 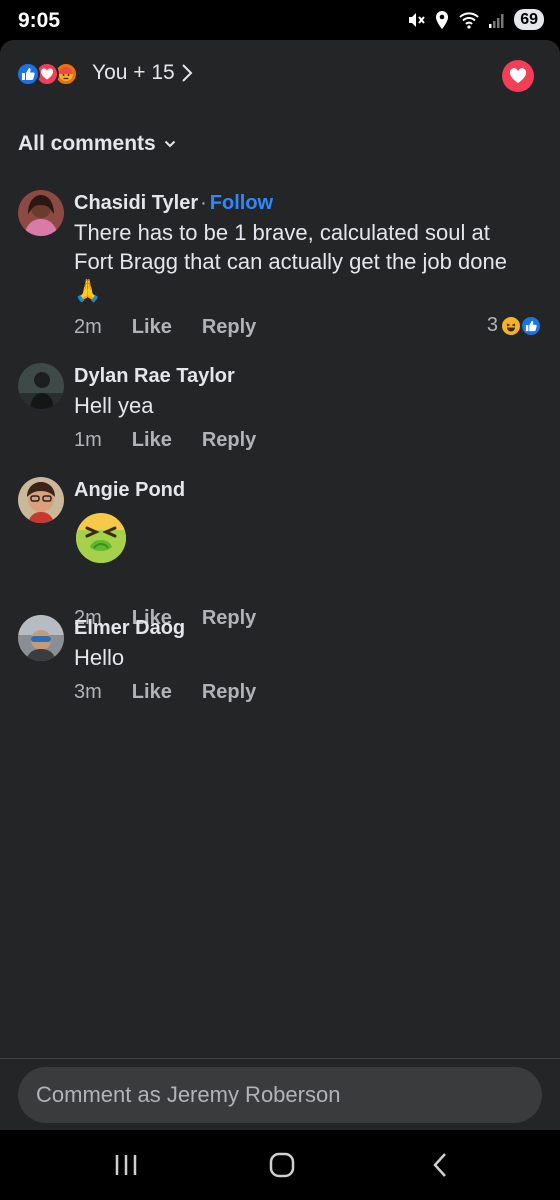 I want to click on comment-actions: 1m Like Reply, so click(x=165, y=440).